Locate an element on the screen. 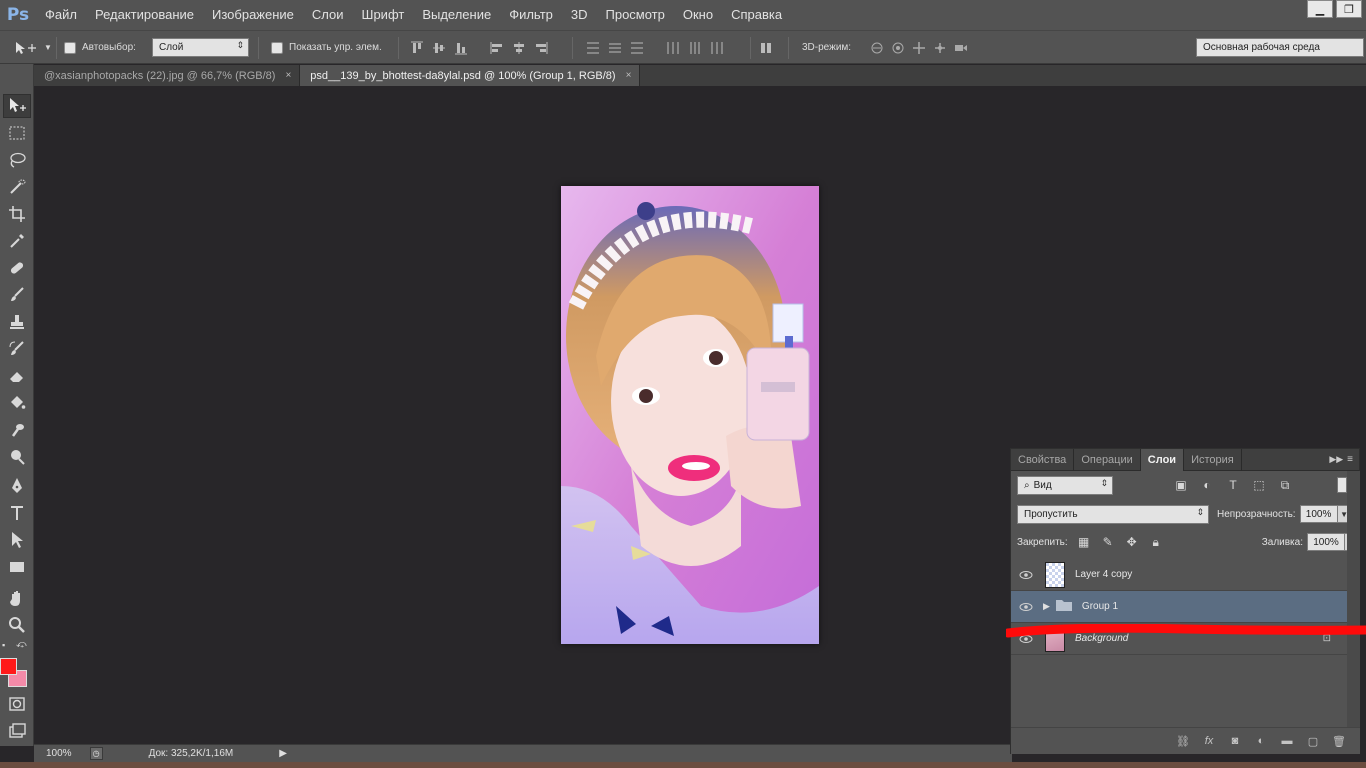 The image size is (1366, 768). distribute-vcenter-icon is located at coordinates (615, 48).